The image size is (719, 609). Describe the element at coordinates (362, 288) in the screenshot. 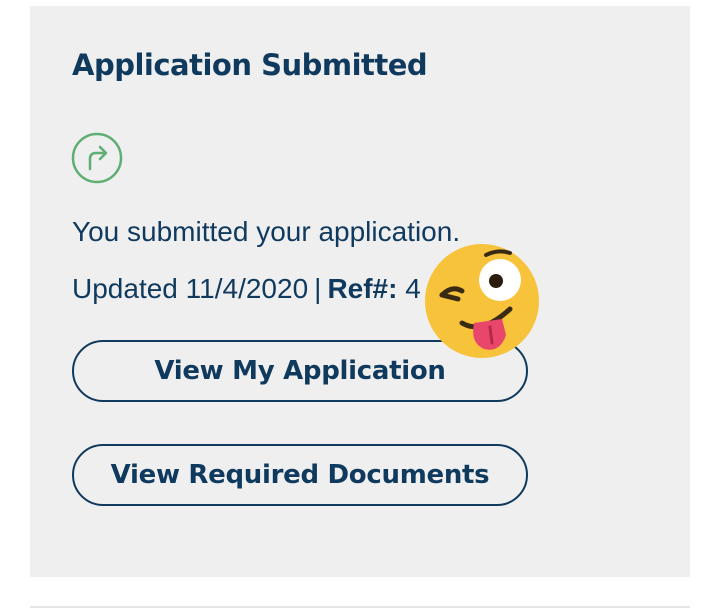

I see `ref-label: Ref#:` at that location.